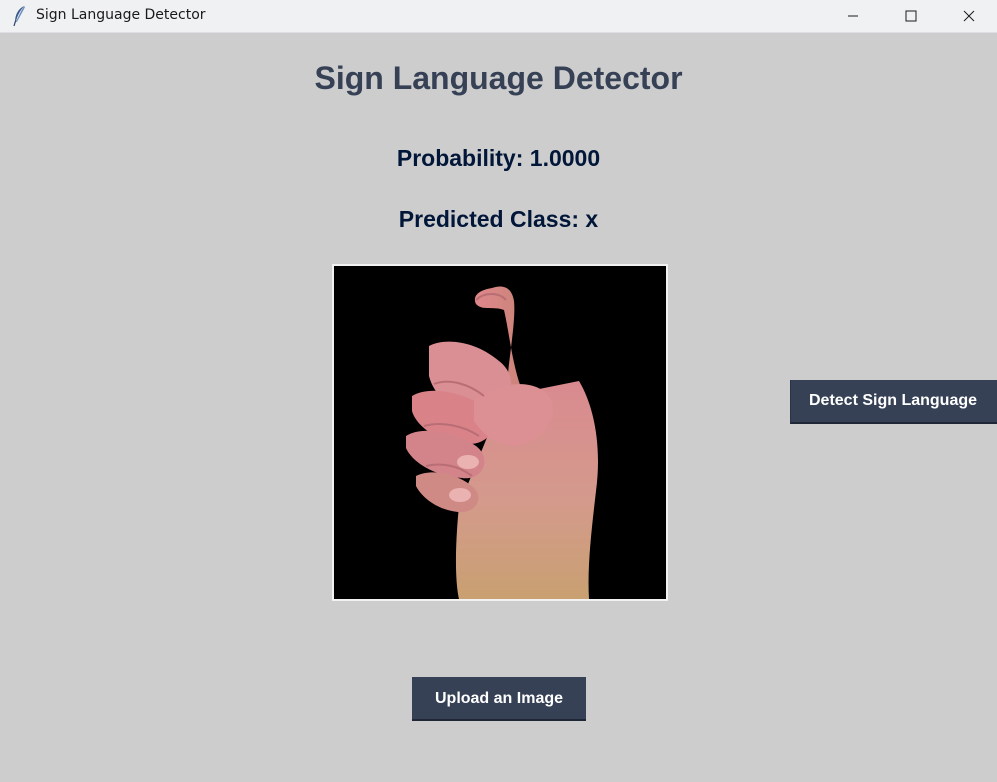  I want to click on close-icon, so click(969, 16).